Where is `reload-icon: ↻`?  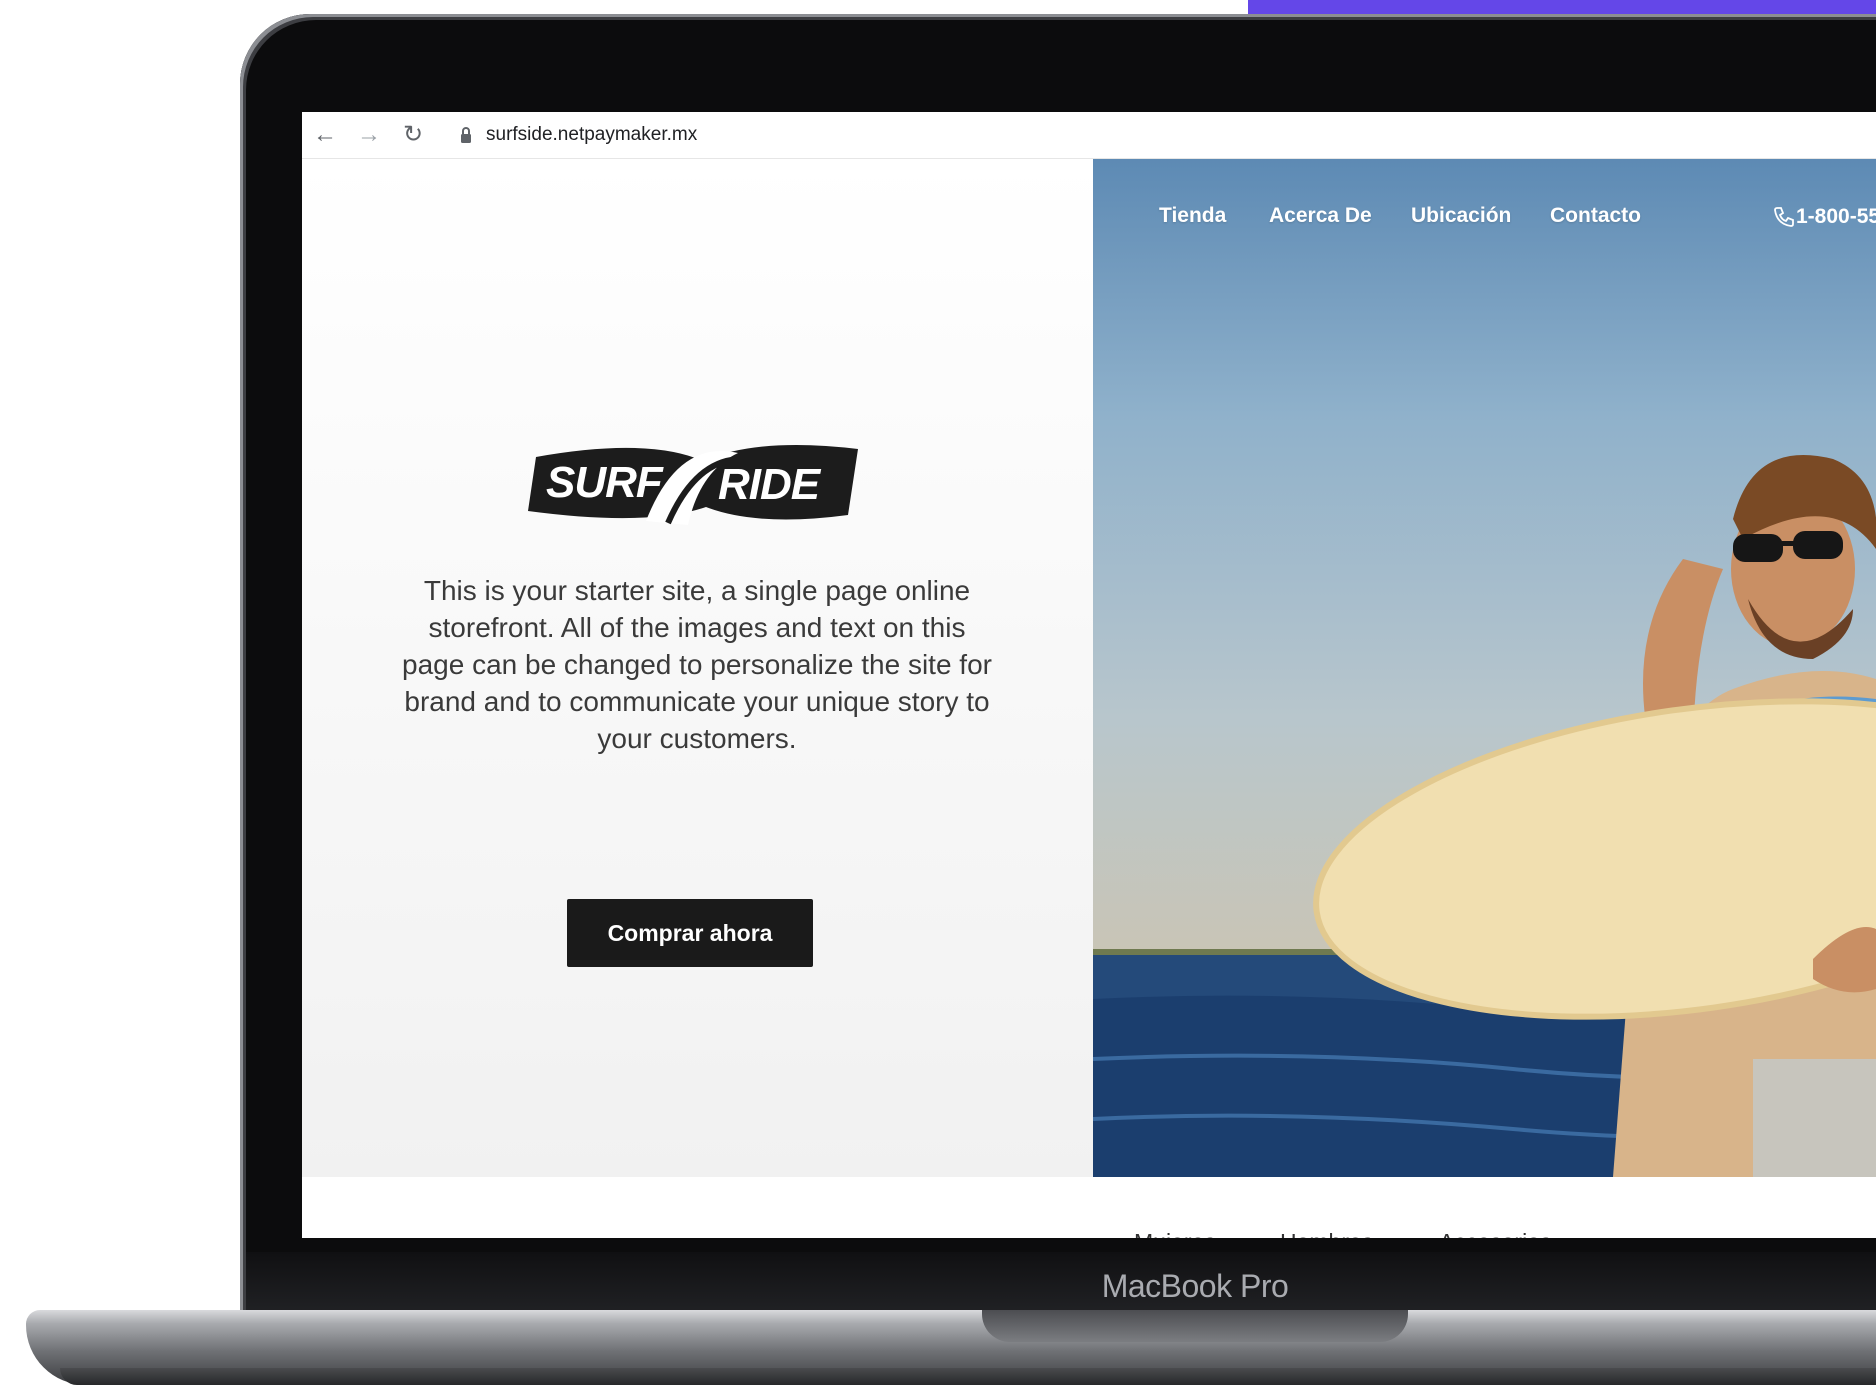
reload-icon: ↻ is located at coordinates (413, 135).